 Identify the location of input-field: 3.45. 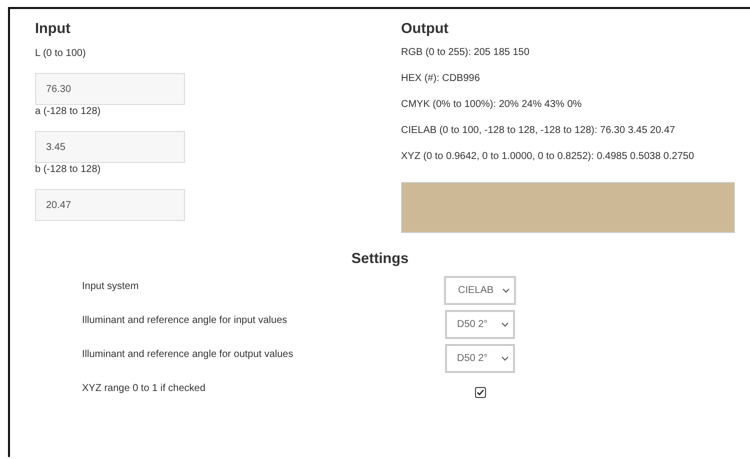
(110, 147).